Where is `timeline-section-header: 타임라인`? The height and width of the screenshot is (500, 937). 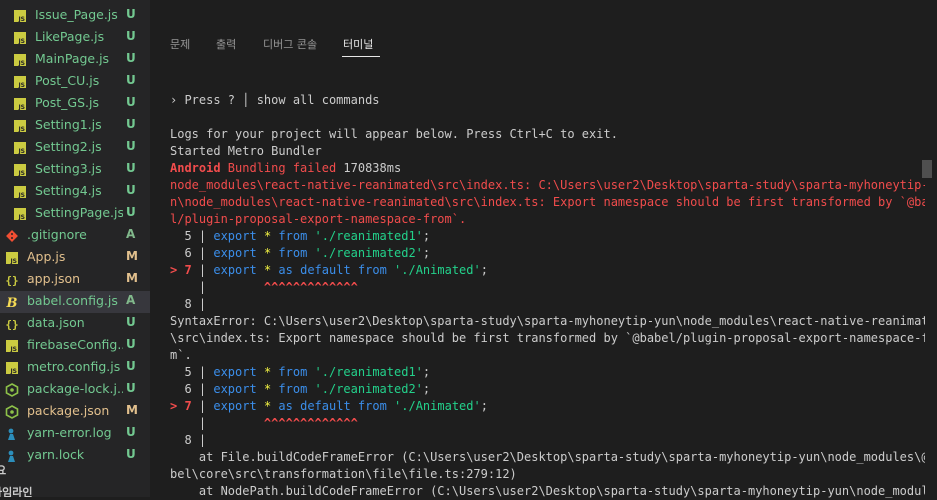
timeline-section-header: 타임라인 is located at coordinates (16, 490).